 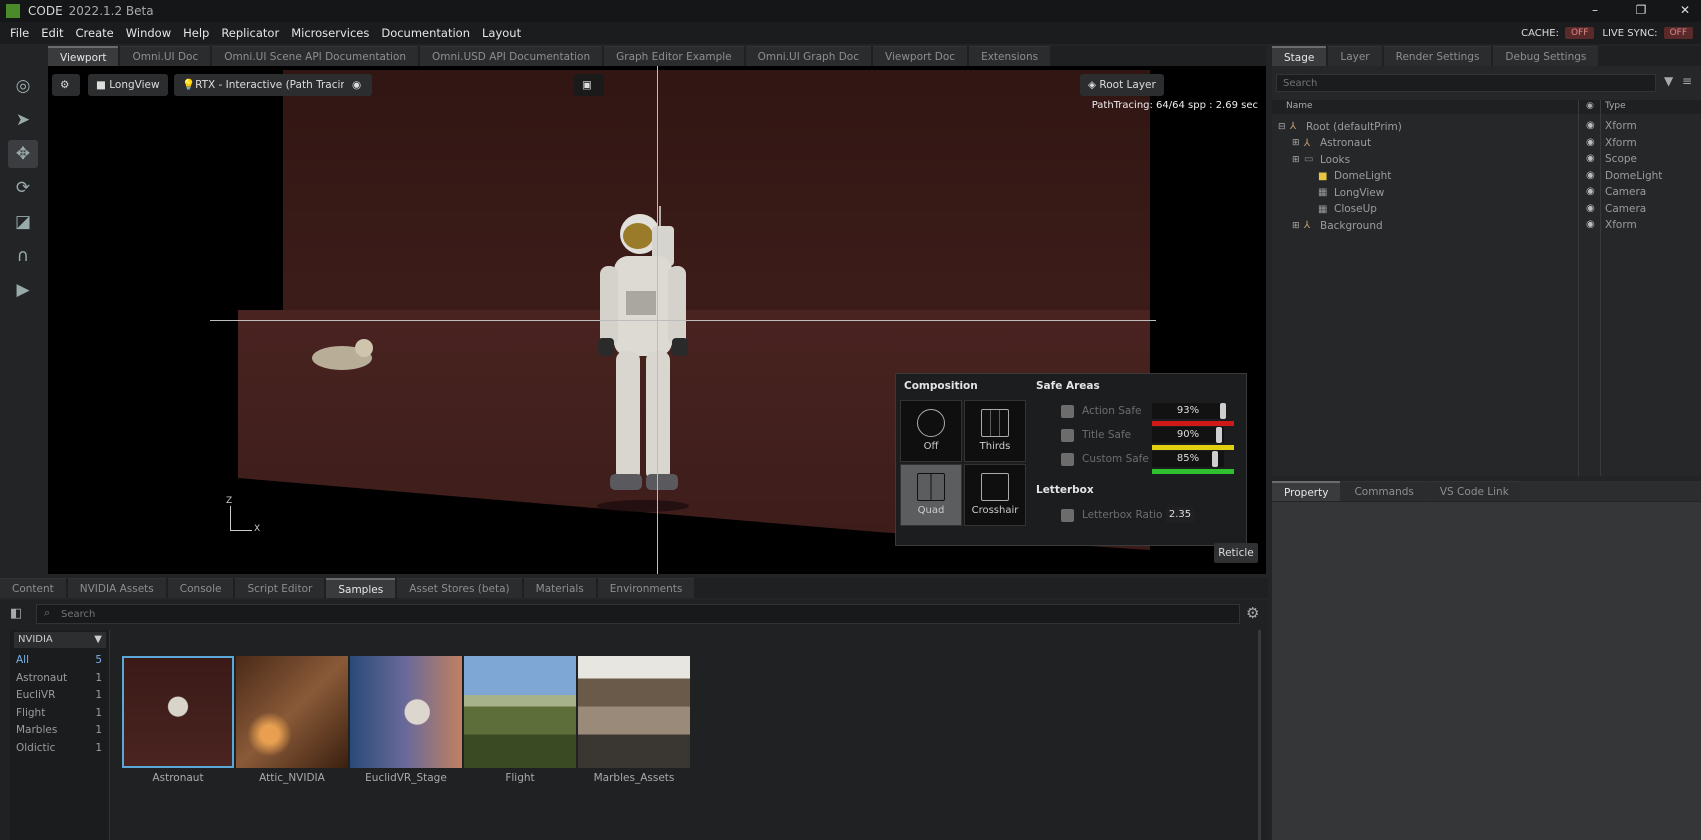 I want to click on action-safe-slider-handle, so click(x=1223, y=411).